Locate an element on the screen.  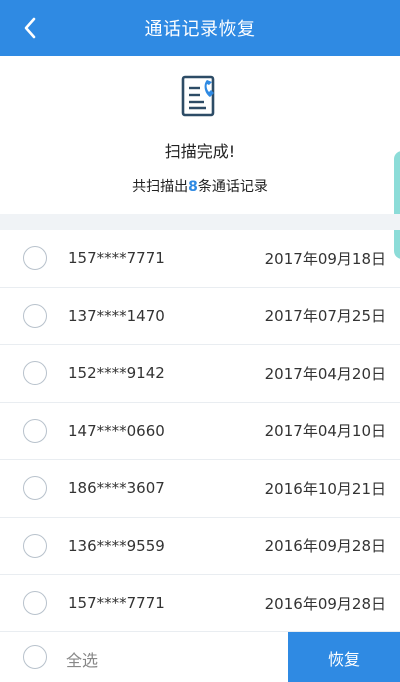
scan-complete-title: 扫描完成! is located at coordinates (200, 151).